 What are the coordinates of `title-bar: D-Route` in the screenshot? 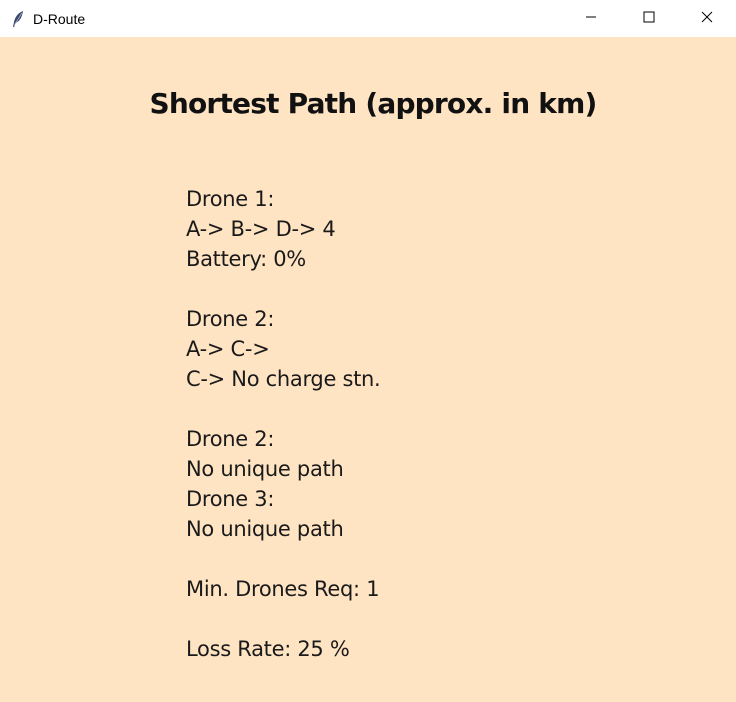 It's located at (368, 18).